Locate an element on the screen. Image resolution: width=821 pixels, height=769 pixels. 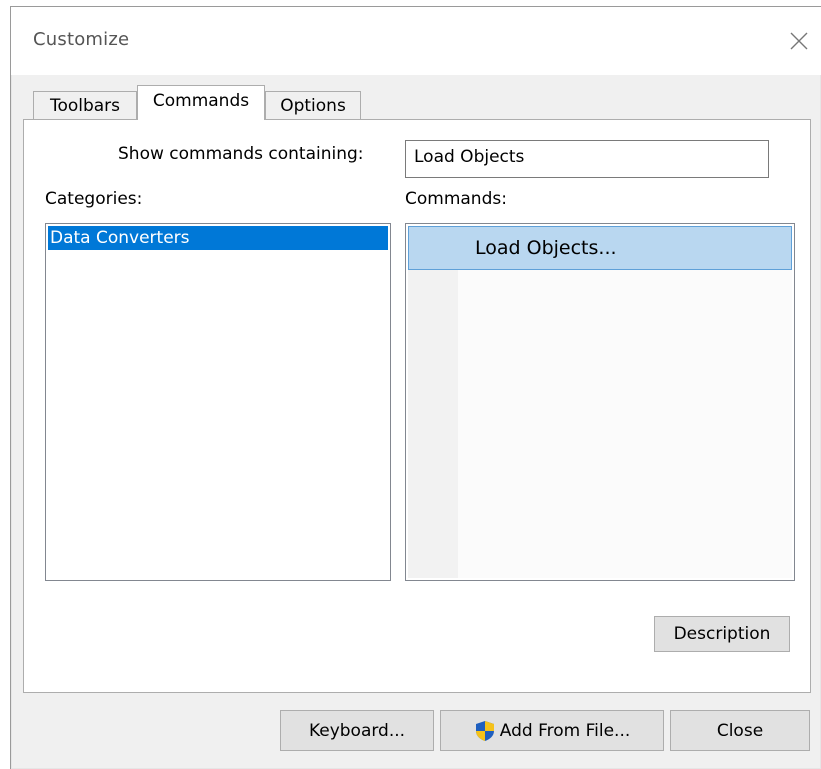
window-title: Customize is located at coordinates (81, 39).